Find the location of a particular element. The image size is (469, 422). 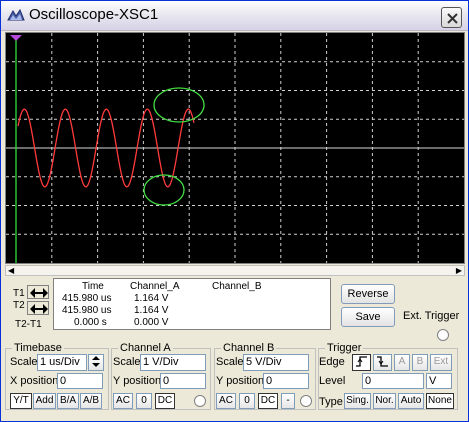

trigger-auto-button: Auto is located at coordinates (411, 401).